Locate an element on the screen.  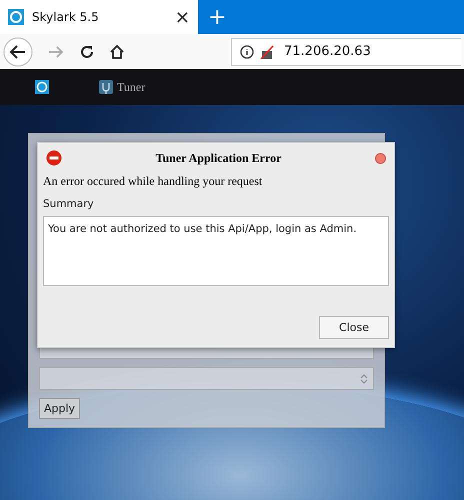
forward-icon is located at coordinates (56, 52).